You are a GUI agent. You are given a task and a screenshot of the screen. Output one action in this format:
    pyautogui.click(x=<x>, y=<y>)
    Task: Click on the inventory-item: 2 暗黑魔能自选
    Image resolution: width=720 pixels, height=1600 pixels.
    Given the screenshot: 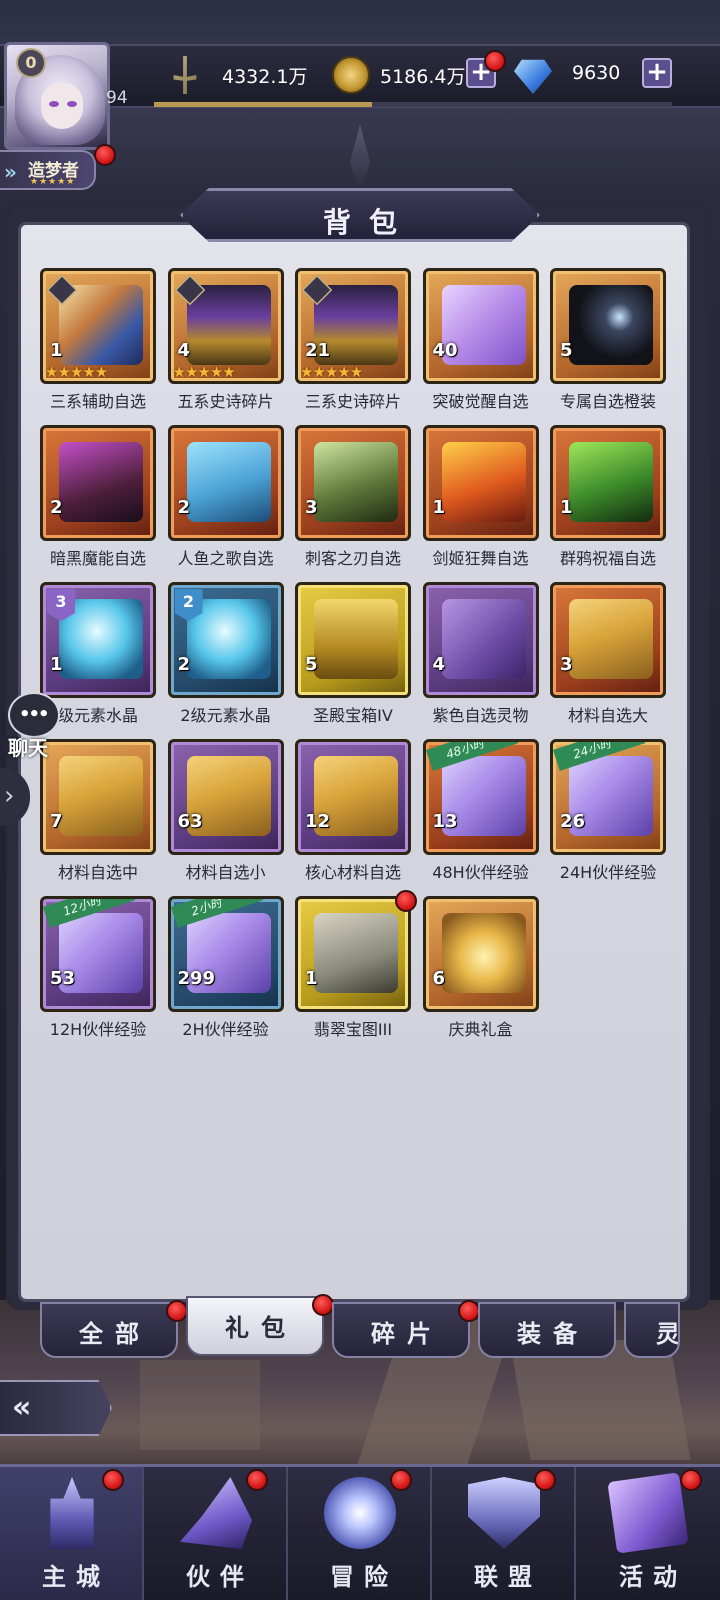 What is the action you would take?
    pyautogui.click(x=98, y=496)
    